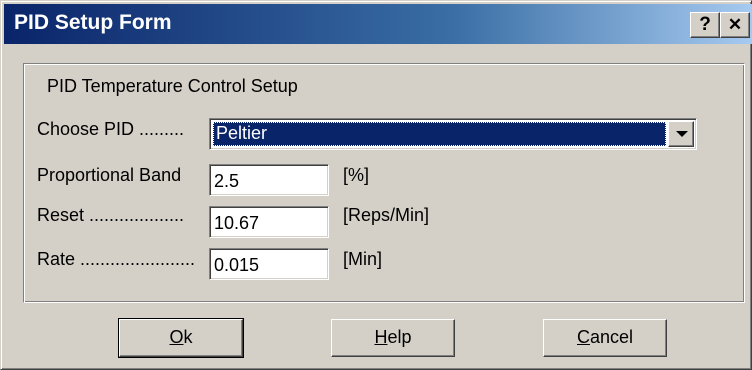  I want to click on chevron-down-icon, so click(682, 134).